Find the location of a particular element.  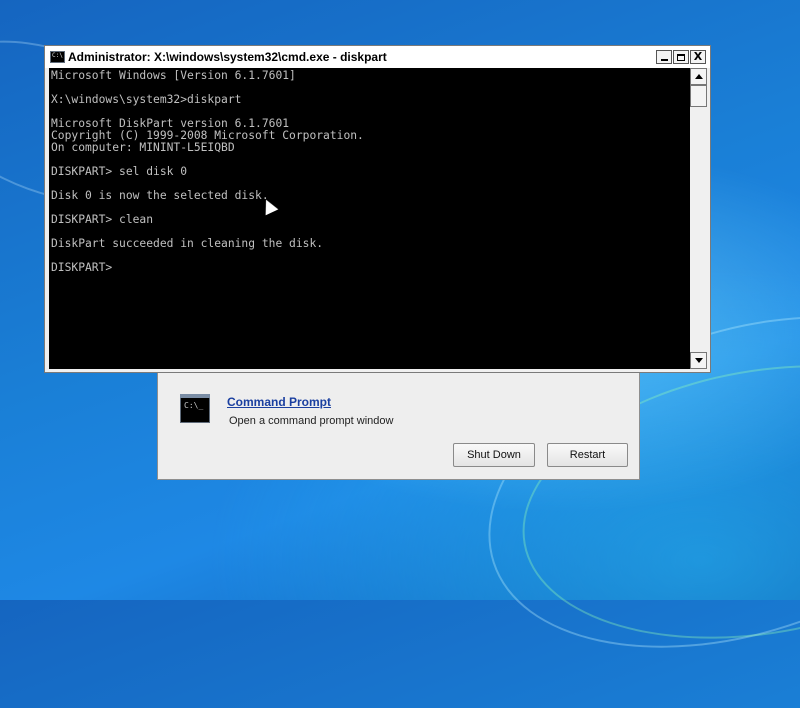

arrow-up-icon is located at coordinates (698, 76).